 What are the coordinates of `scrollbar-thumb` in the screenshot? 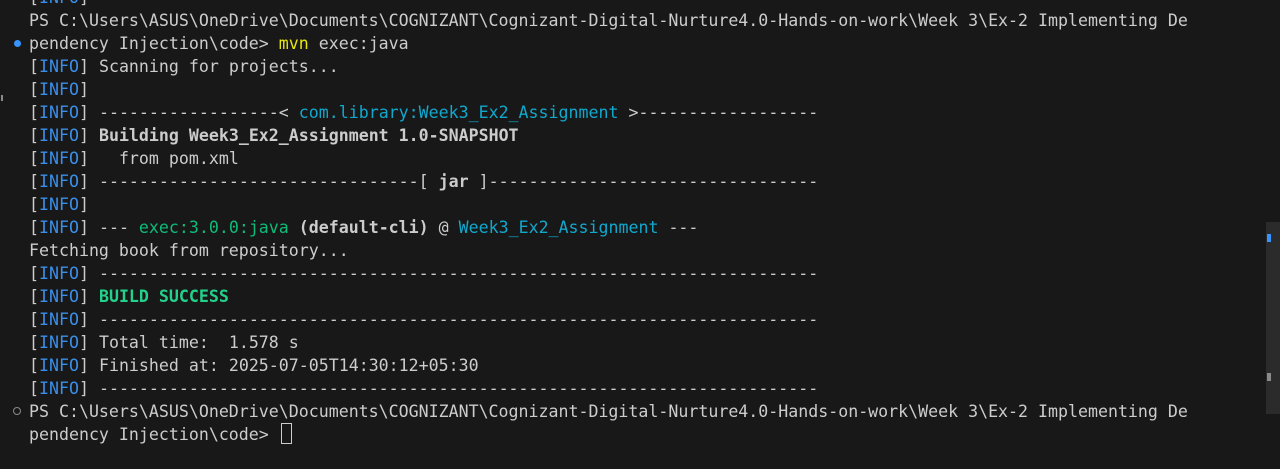 It's located at (1273, 318).